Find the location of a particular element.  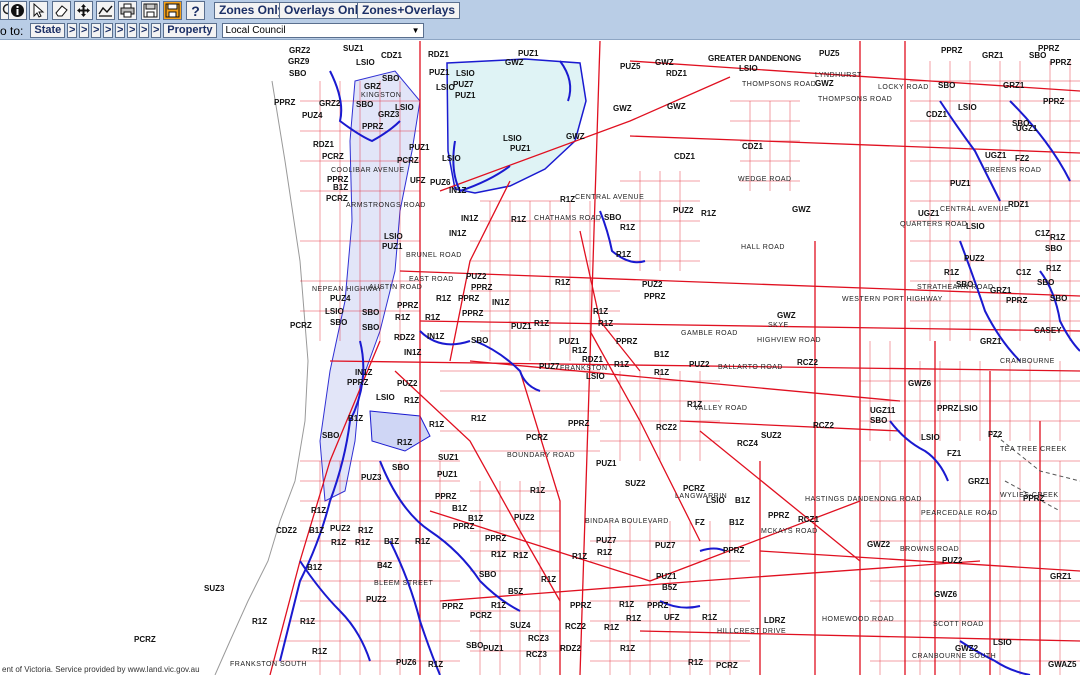

save-as-button is located at coordinates (172, 10).